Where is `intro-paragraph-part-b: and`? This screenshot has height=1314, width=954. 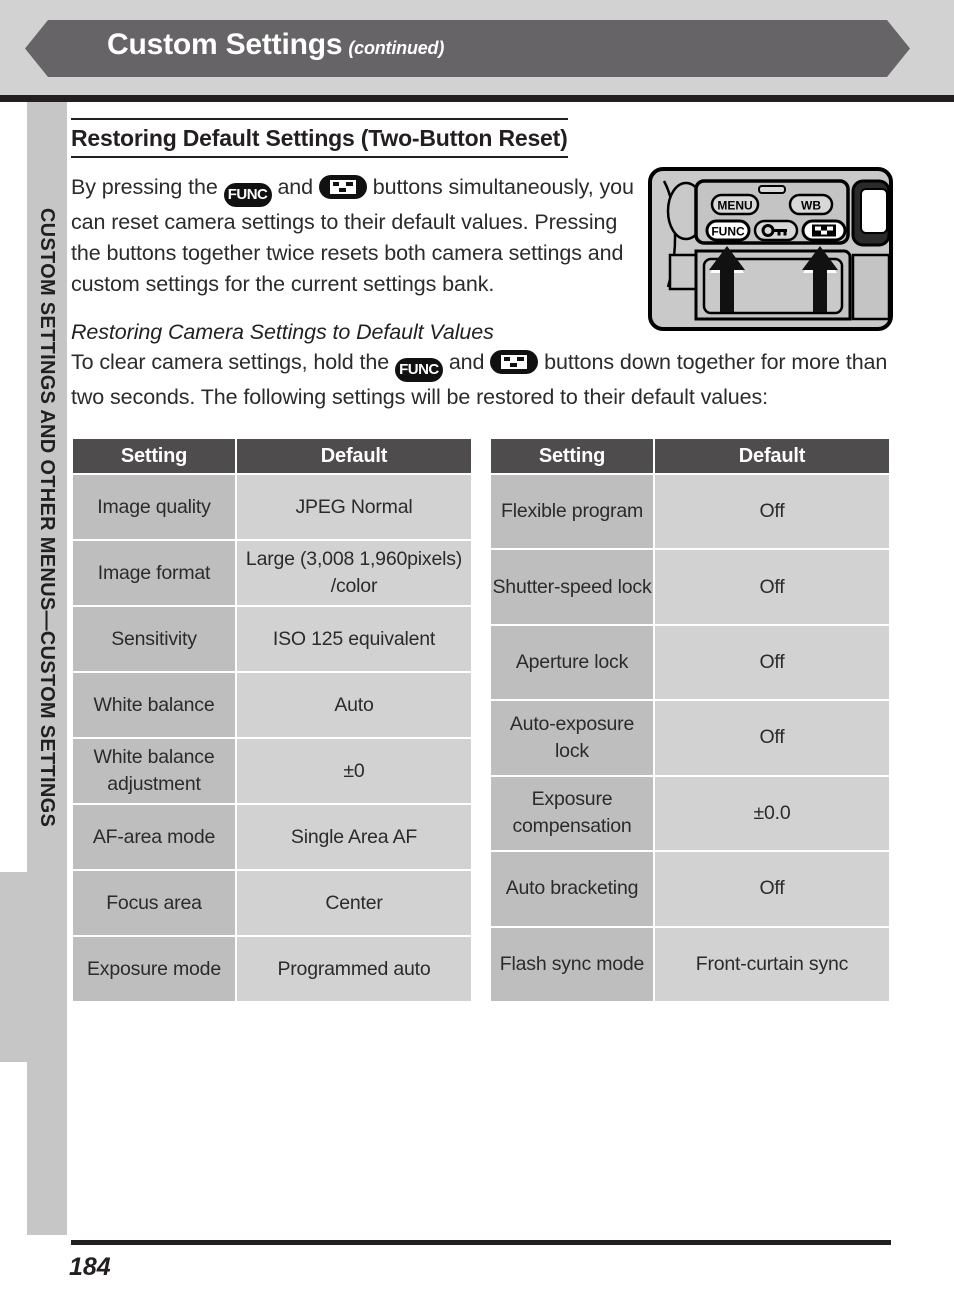 intro-paragraph-part-b: and is located at coordinates (295, 187).